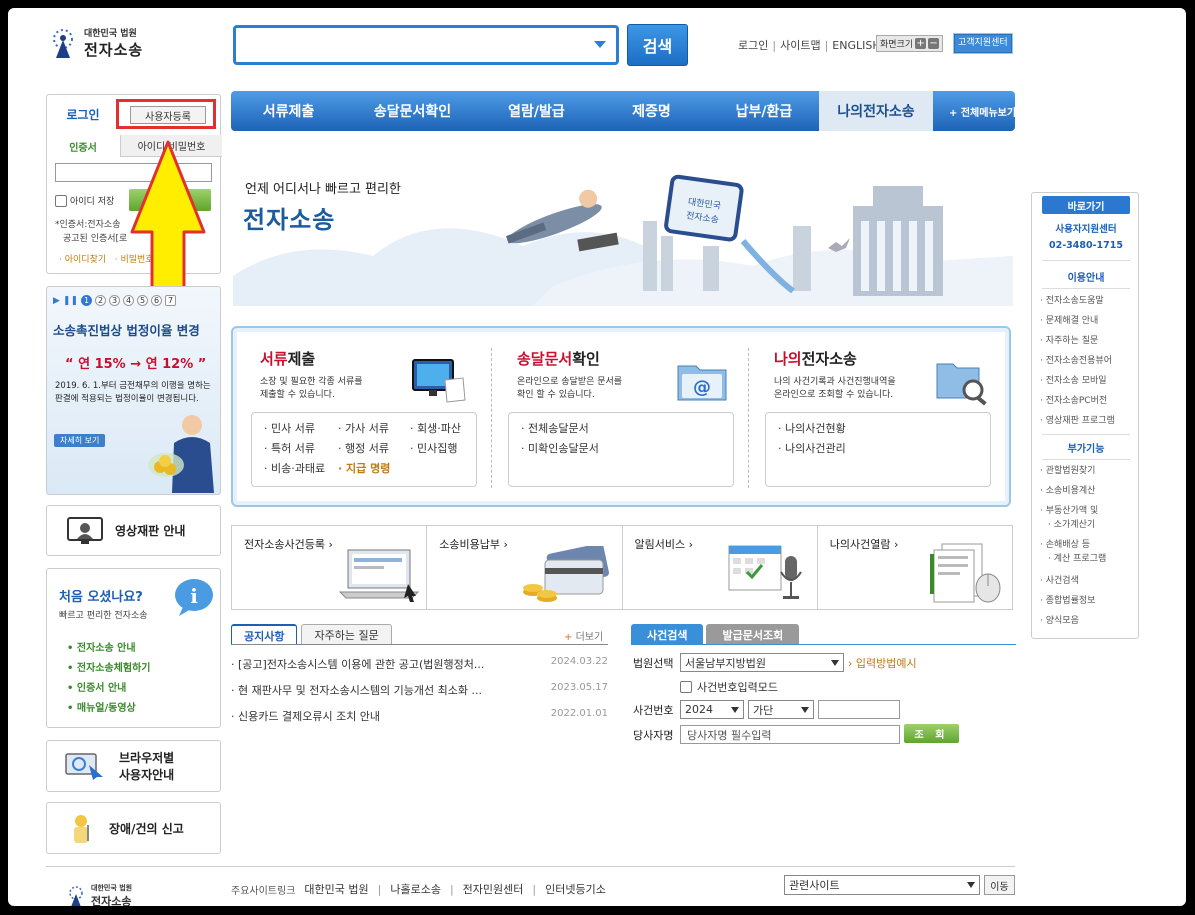  Describe the element at coordinates (115, 300) in the screenshot. I see `promo-page-3: 3` at that location.